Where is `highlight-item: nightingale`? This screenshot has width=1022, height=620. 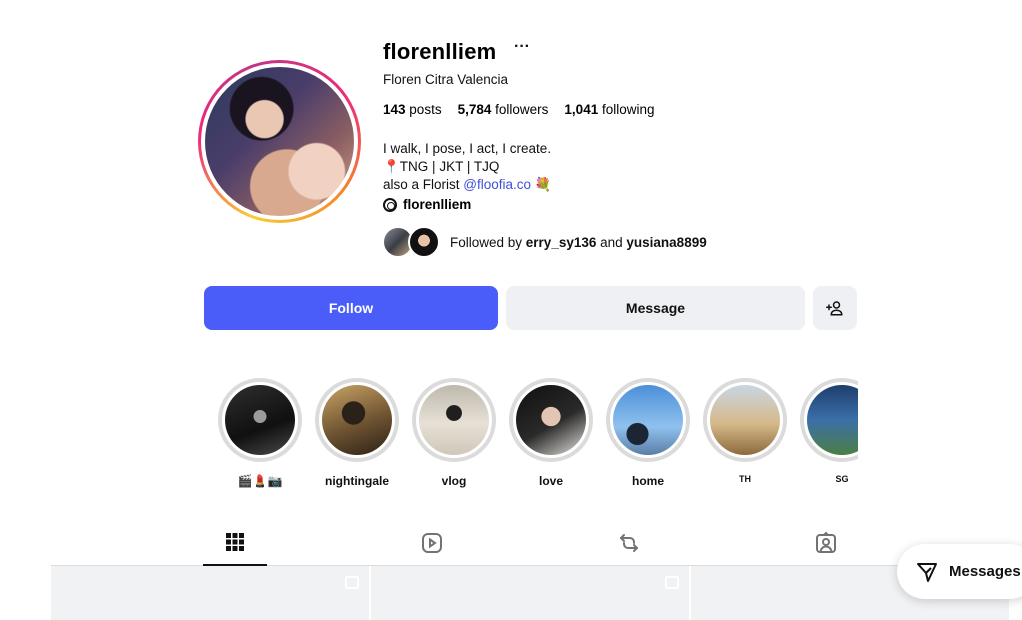 highlight-item: nightingale is located at coordinates (357, 433).